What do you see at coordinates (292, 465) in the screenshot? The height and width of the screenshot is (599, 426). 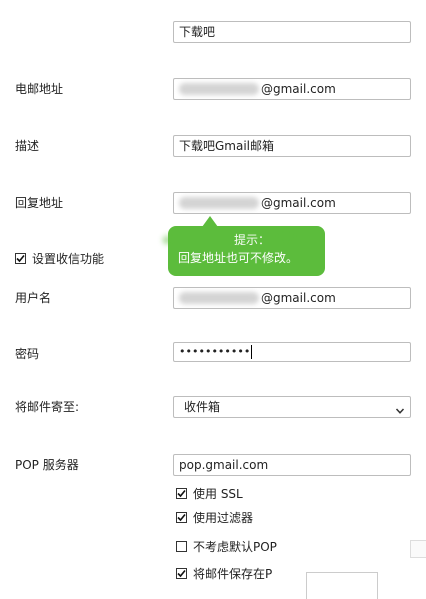 I see `pop-server-input: pop.gmail.com` at bounding box center [292, 465].